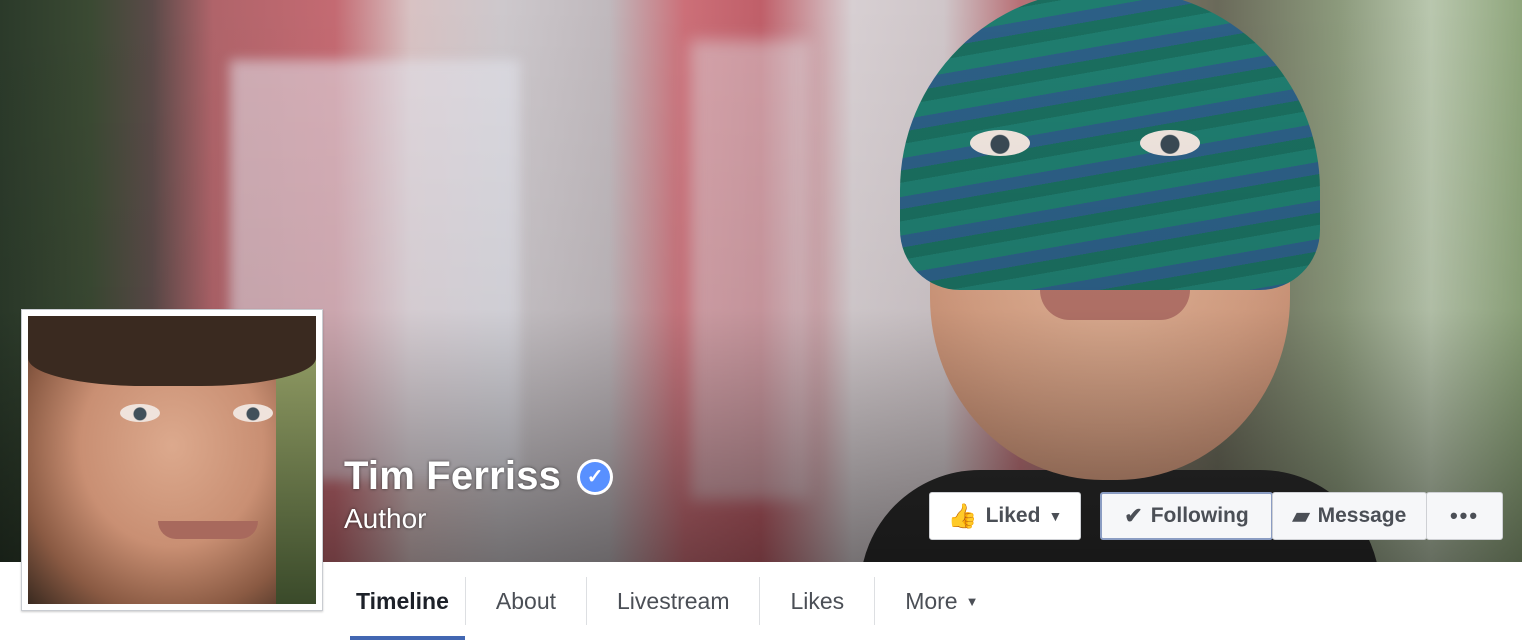  I want to click on tab-likes: Likes, so click(817, 601).